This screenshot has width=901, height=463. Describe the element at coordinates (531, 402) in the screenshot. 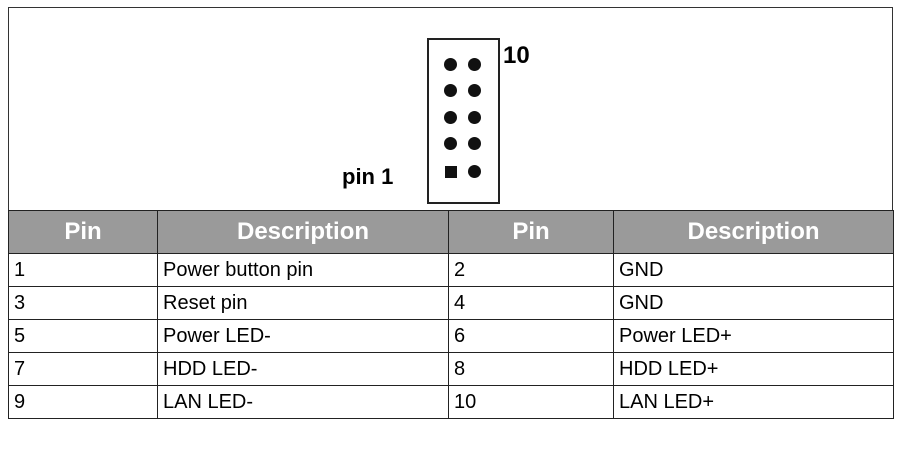

I see `cell-pin: 10` at that location.